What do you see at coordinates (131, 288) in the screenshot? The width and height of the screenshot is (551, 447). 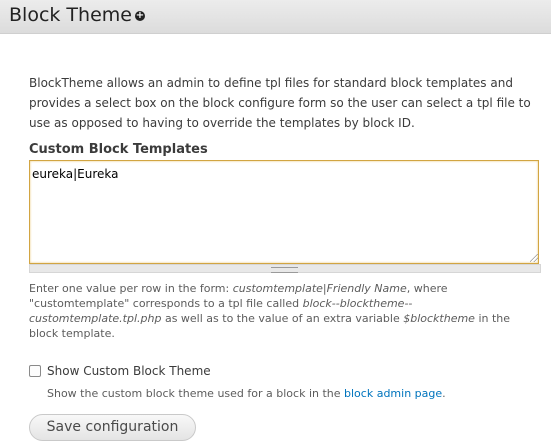 I see `help-text-1: Enter one value per row in the form:` at bounding box center [131, 288].